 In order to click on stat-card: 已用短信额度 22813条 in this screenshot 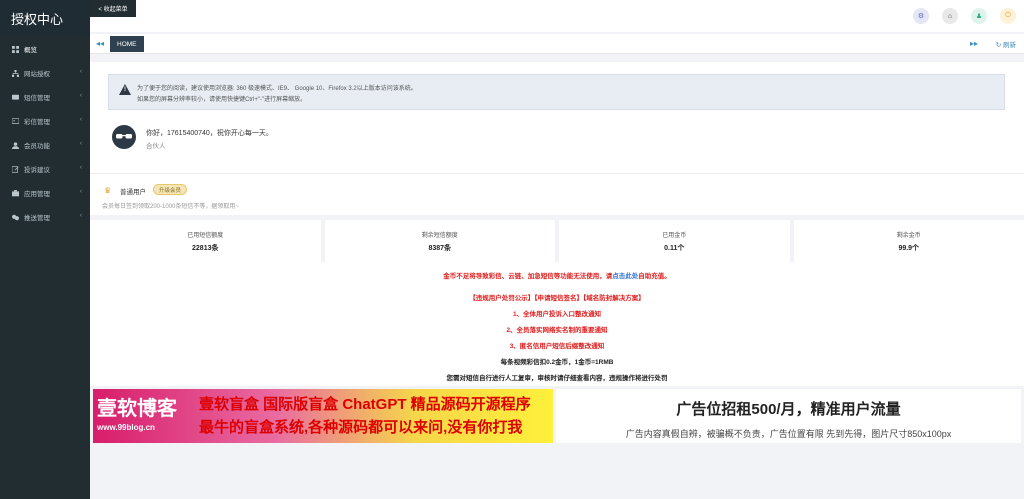, I will do `click(205, 241)`.